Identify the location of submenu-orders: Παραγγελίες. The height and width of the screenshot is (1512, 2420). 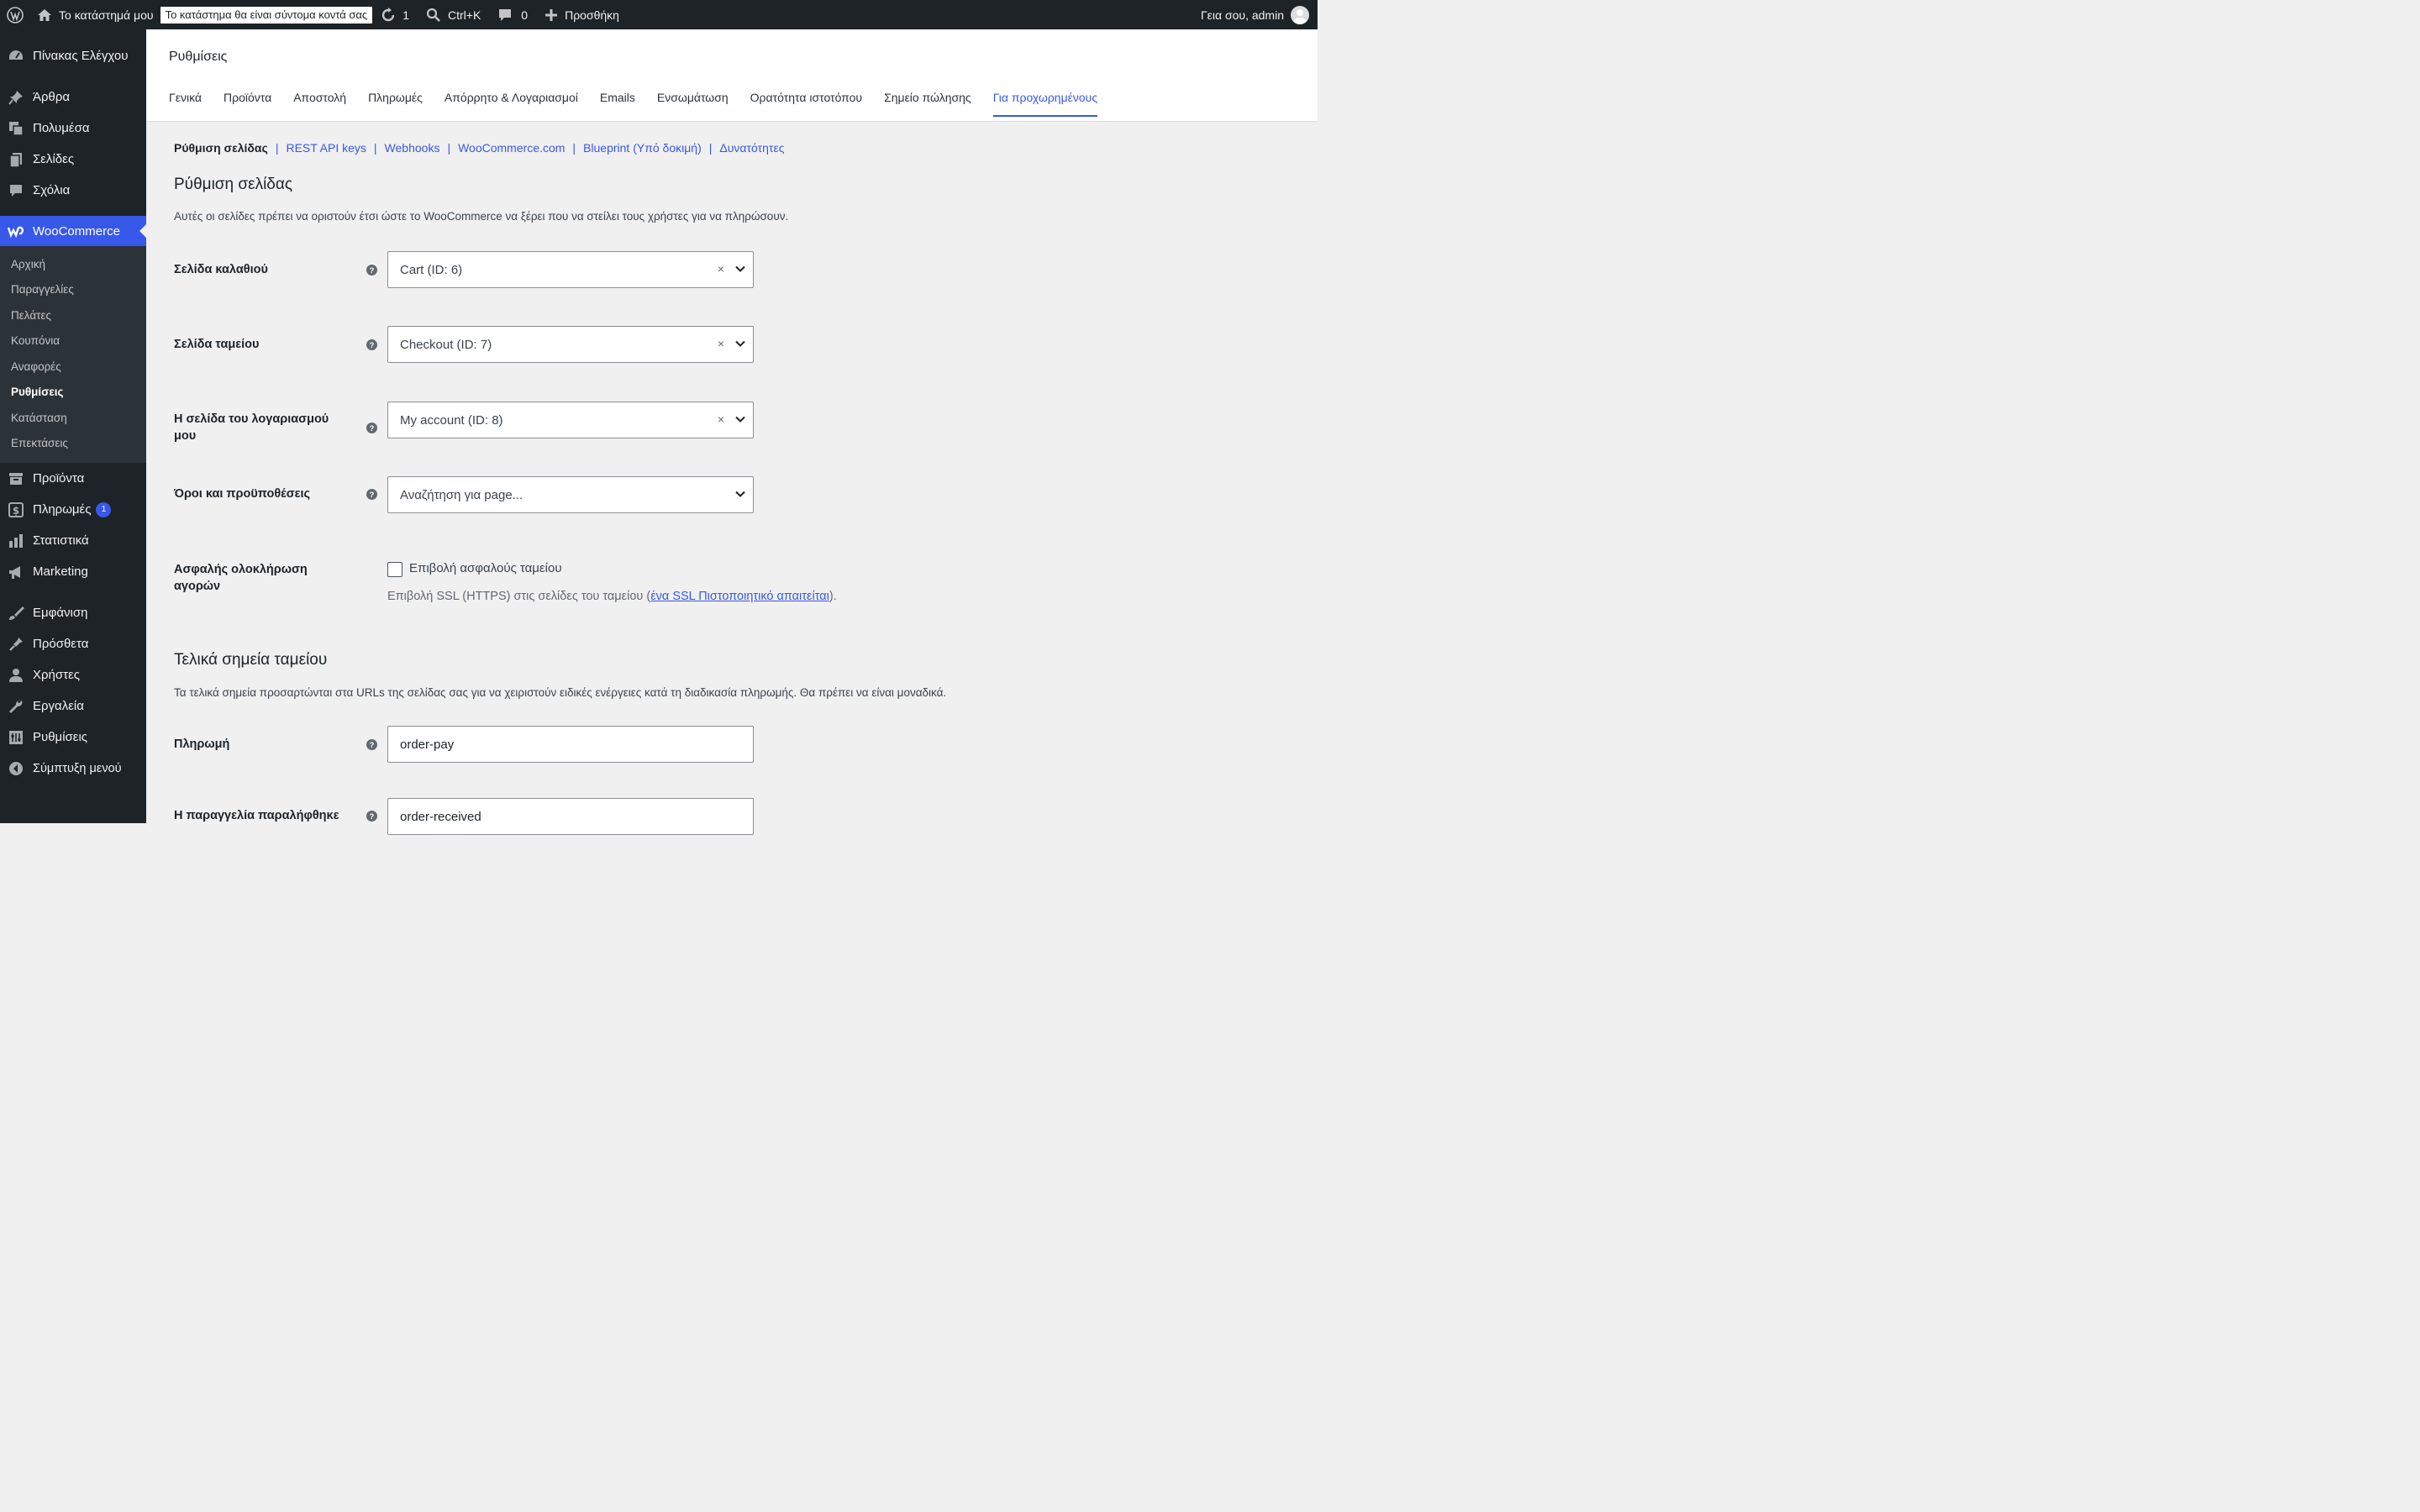
(73, 290).